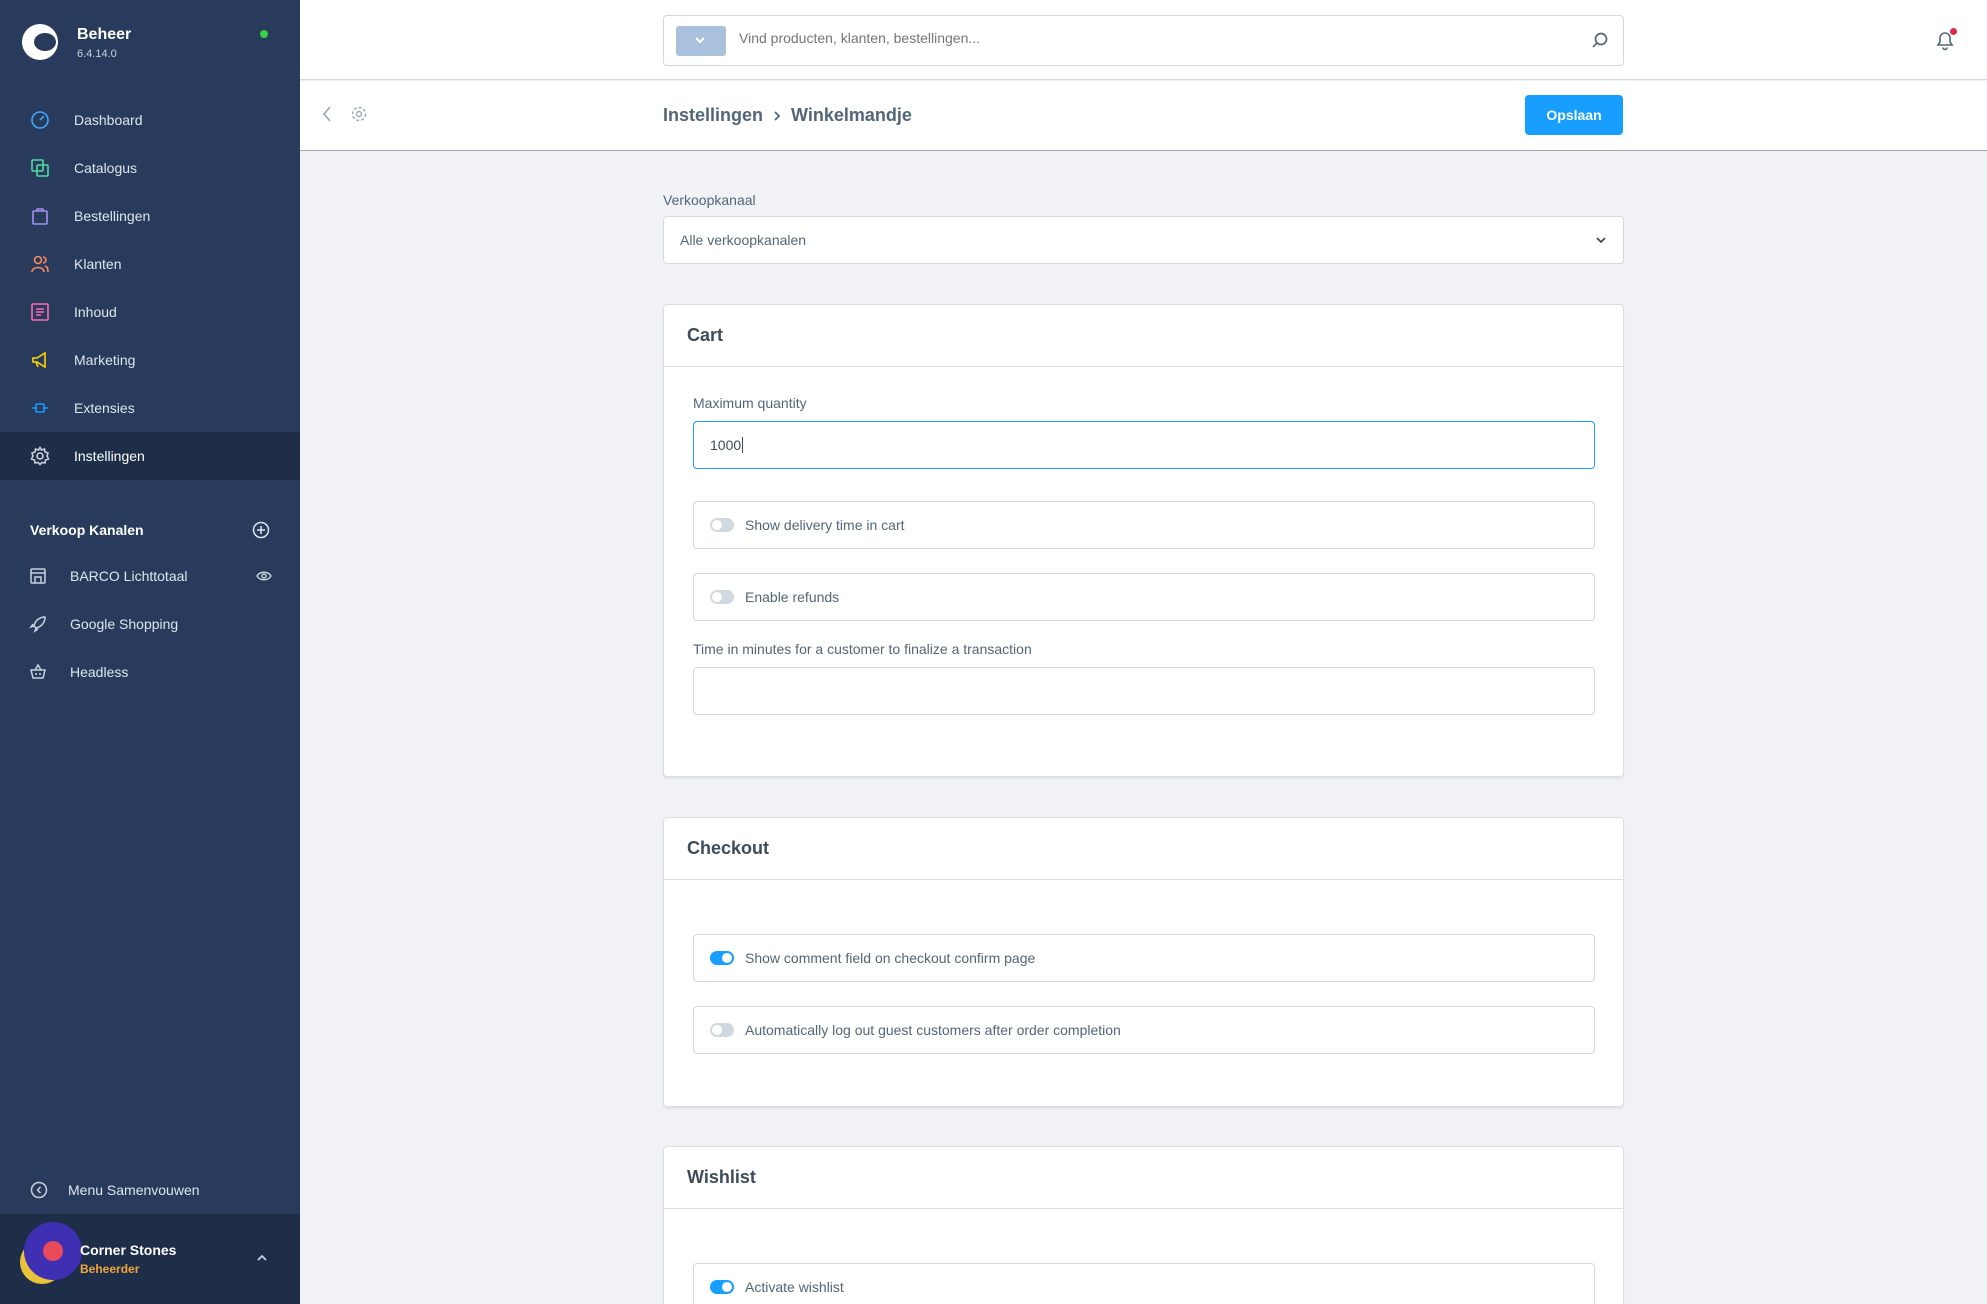 The height and width of the screenshot is (1304, 1987). Describe the element at coordinates (128, 1250) in the screenshot. I see `user-name: Corner Stones` at that location.